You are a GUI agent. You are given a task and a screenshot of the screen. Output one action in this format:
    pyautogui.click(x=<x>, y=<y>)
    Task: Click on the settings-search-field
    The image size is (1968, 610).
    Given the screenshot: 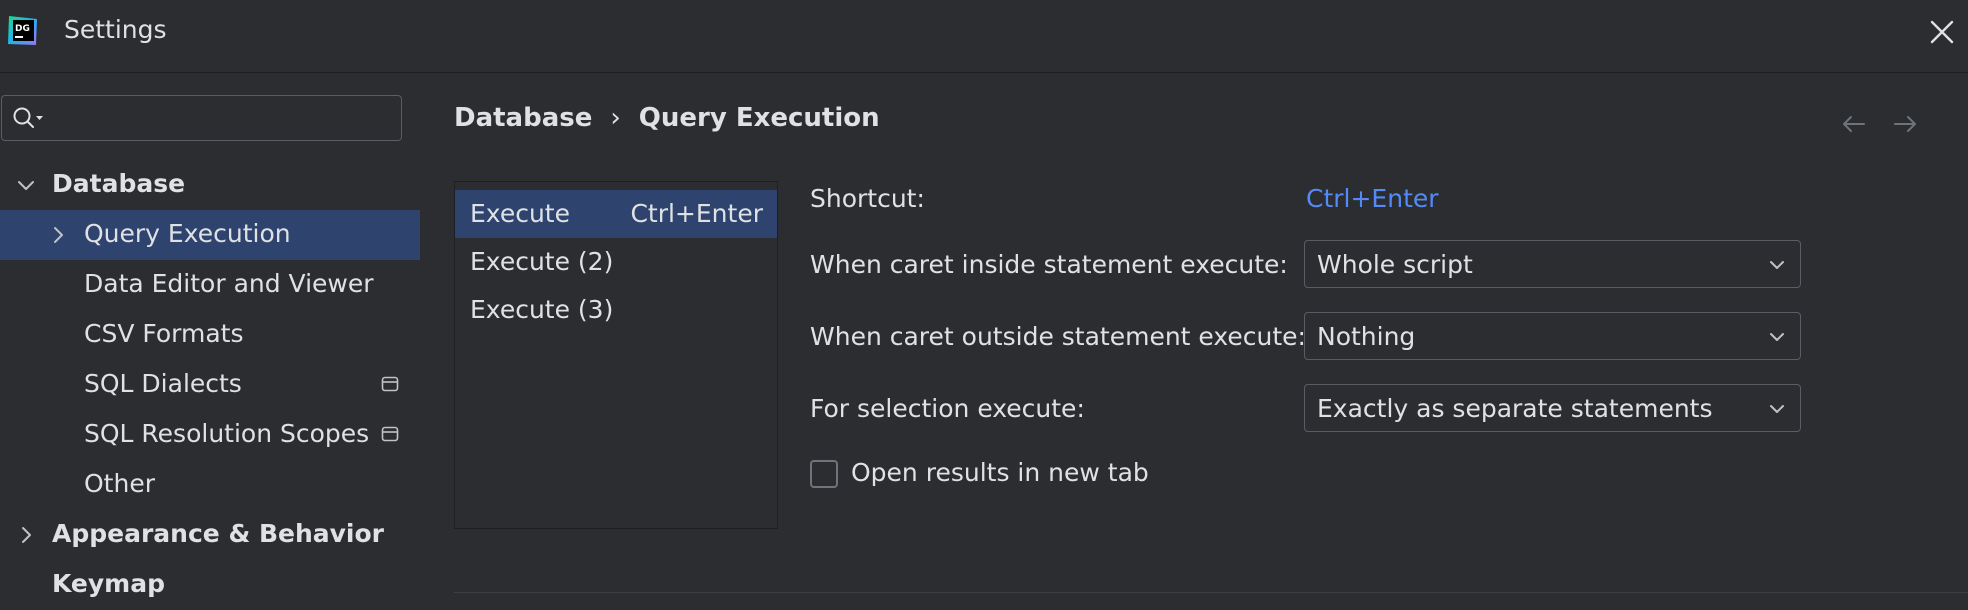 What is the action you would take?
    pyautogui.click(x=201, y=118)
    